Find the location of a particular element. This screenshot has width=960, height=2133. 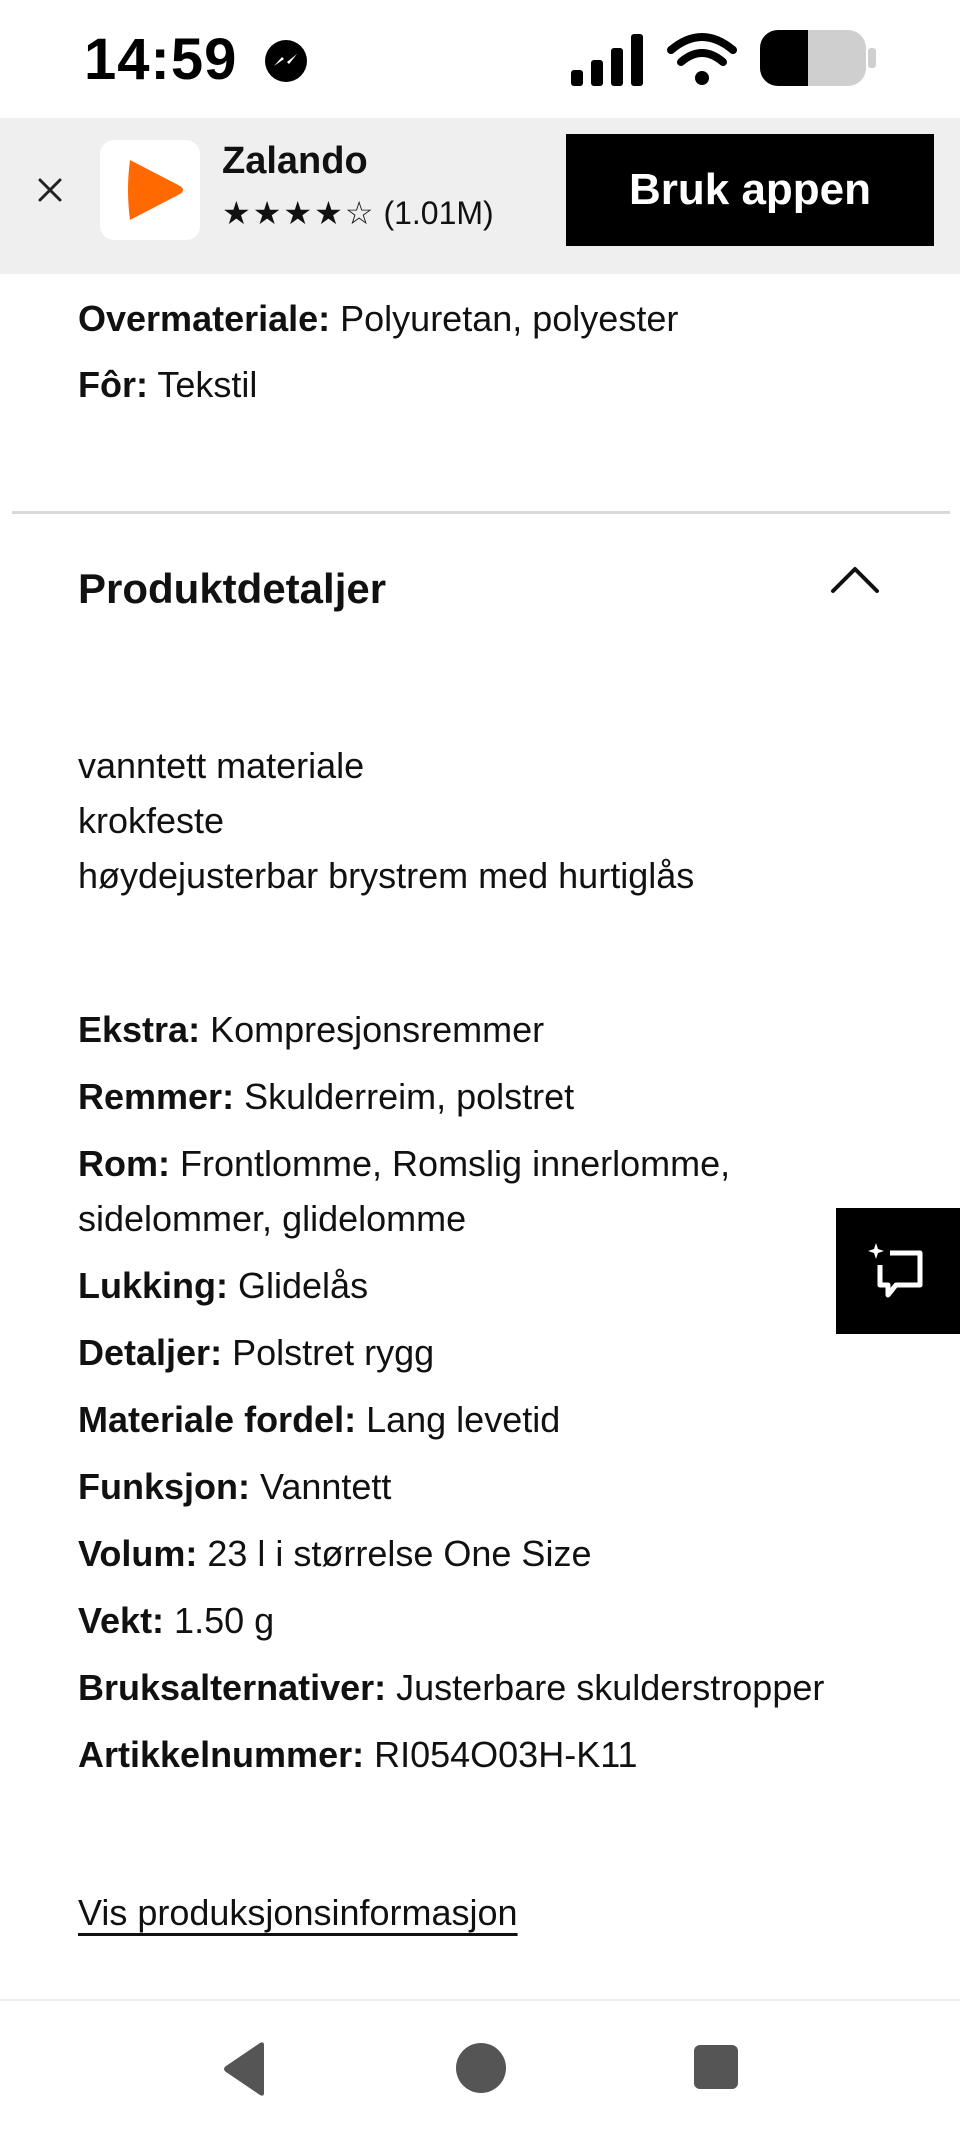

spec-value: Kompresjonsremmer is located at coordinates (372, 1029).